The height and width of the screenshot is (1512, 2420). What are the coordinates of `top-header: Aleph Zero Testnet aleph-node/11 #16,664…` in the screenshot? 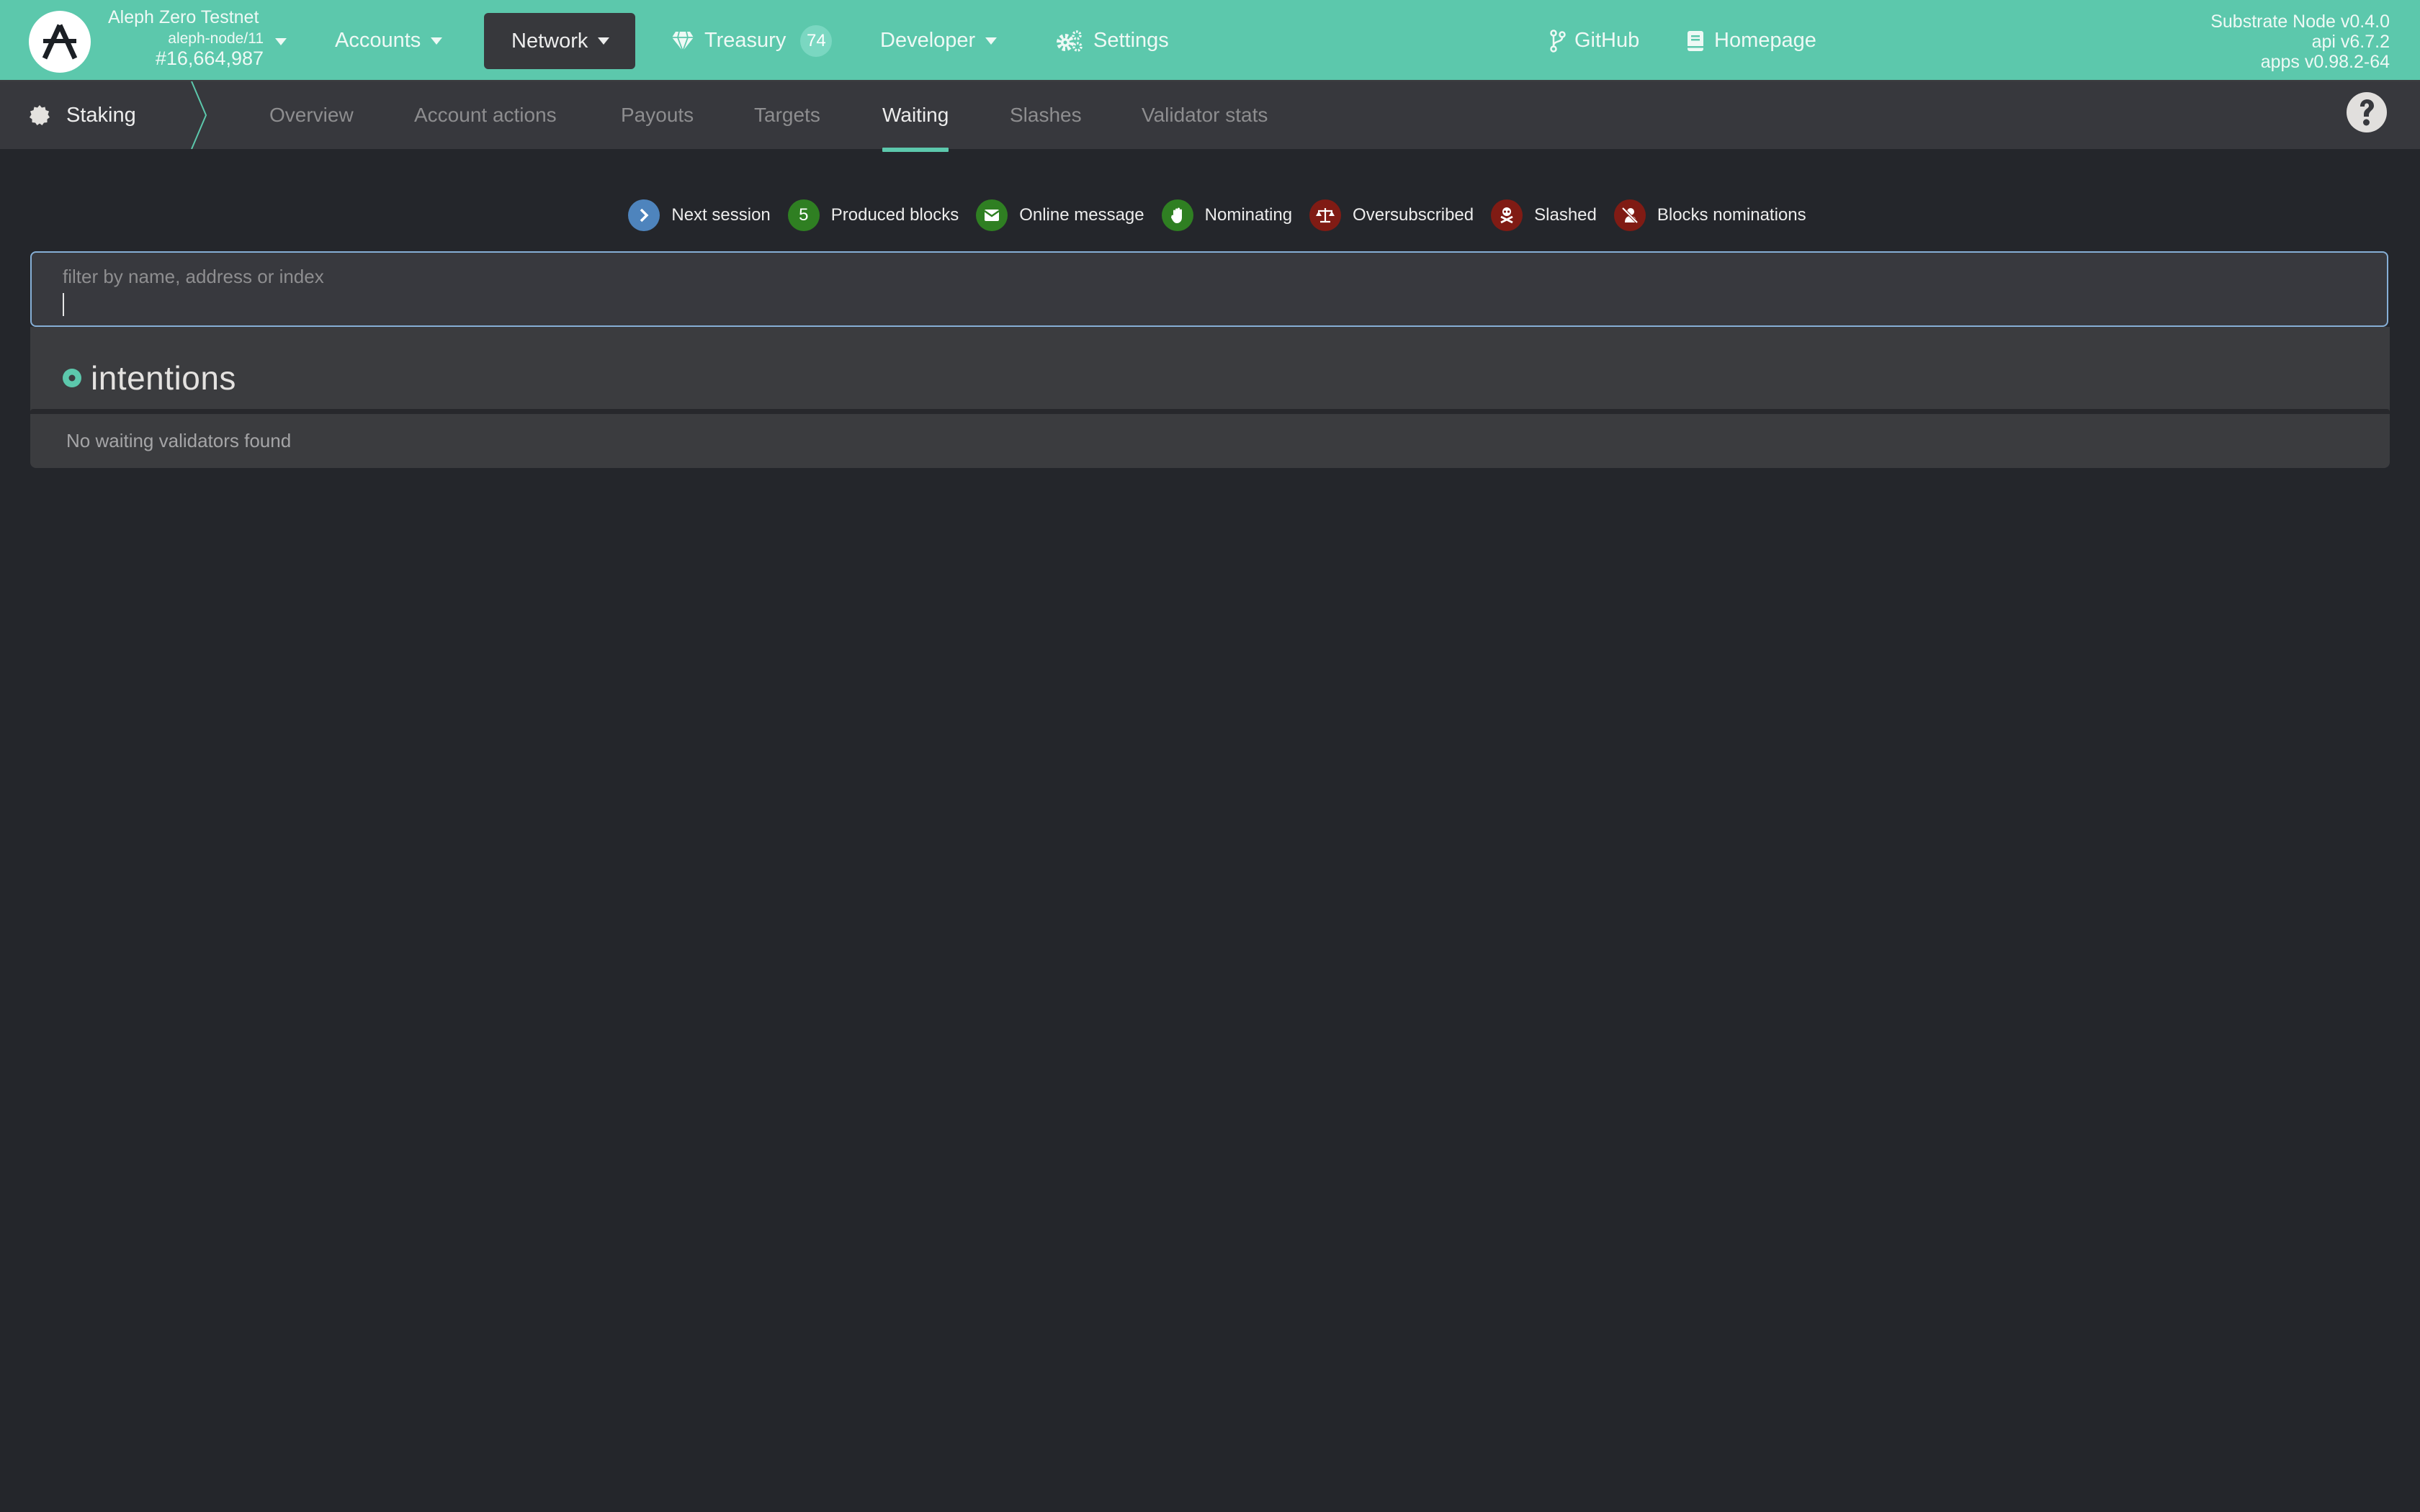 It's located at (1210, 40).